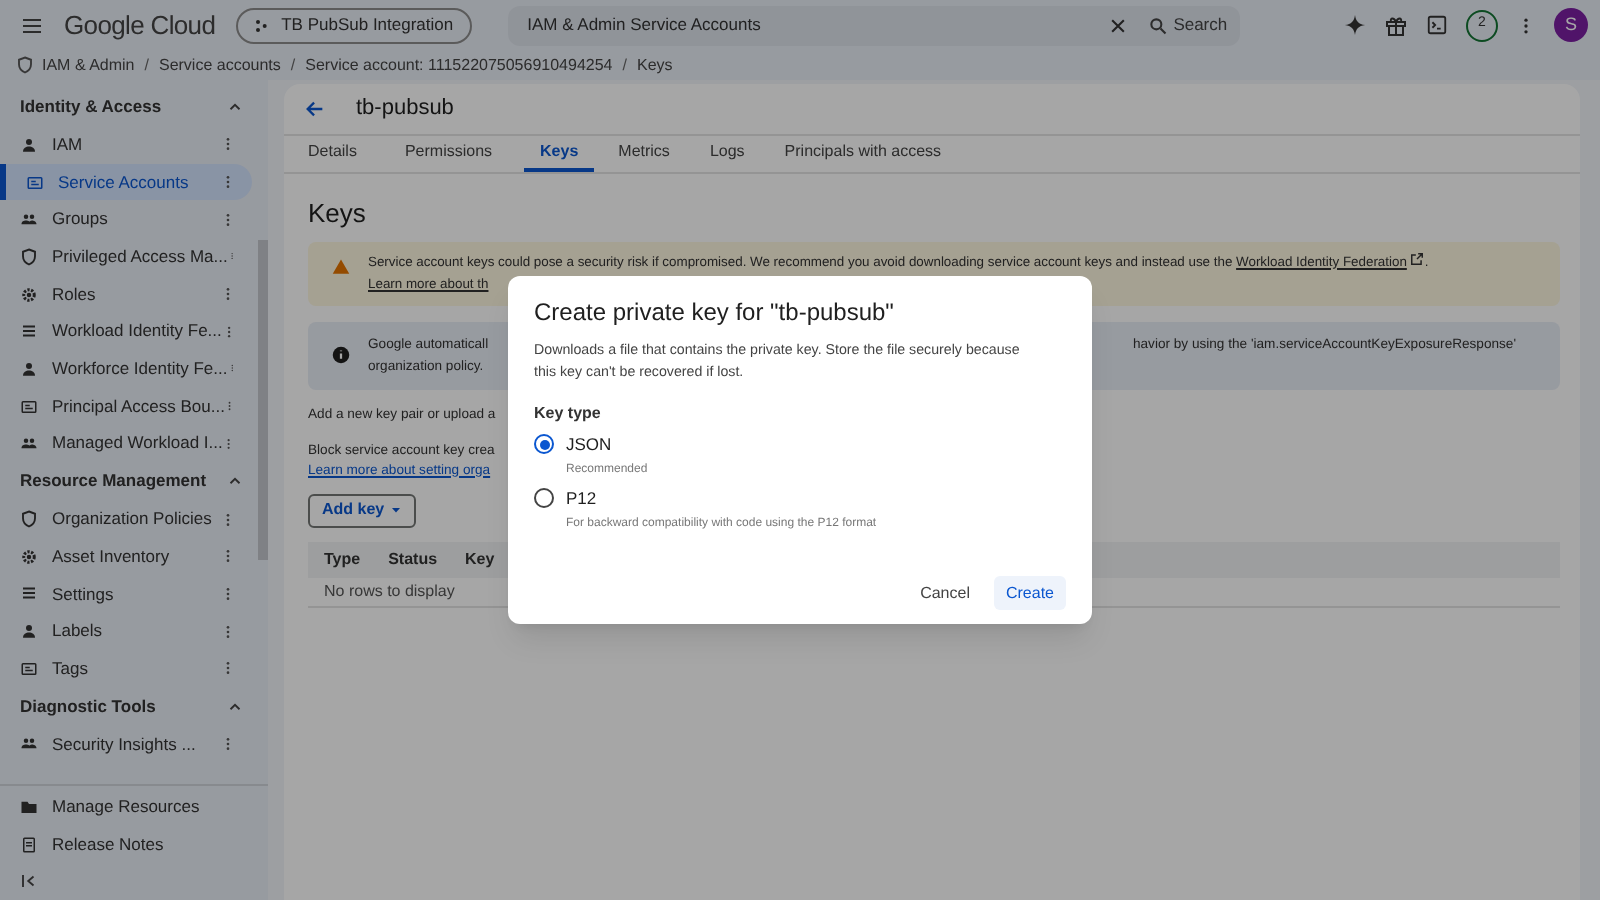  What do you see at coordinates (126, 219) in the screenshot?
I see `sidebar-item: Groups` at bounding box center [126, 219].